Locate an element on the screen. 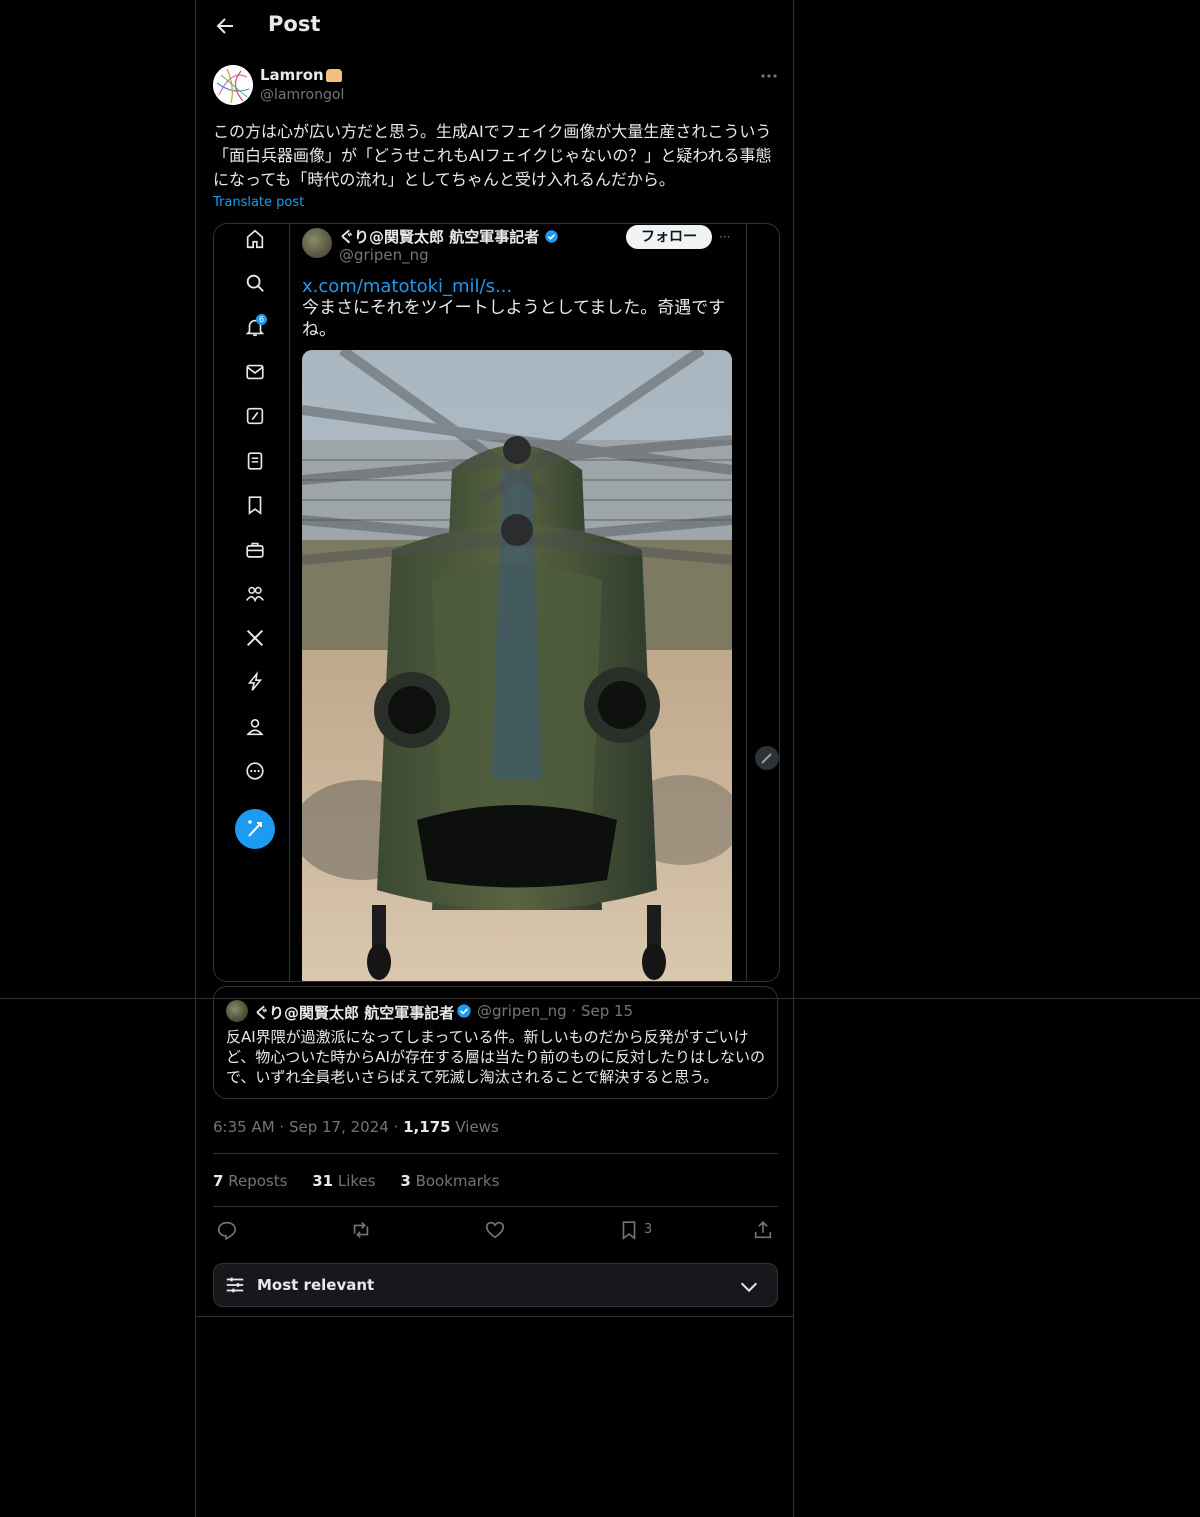  bookmarks-icon is located at coordinates (255, 505).